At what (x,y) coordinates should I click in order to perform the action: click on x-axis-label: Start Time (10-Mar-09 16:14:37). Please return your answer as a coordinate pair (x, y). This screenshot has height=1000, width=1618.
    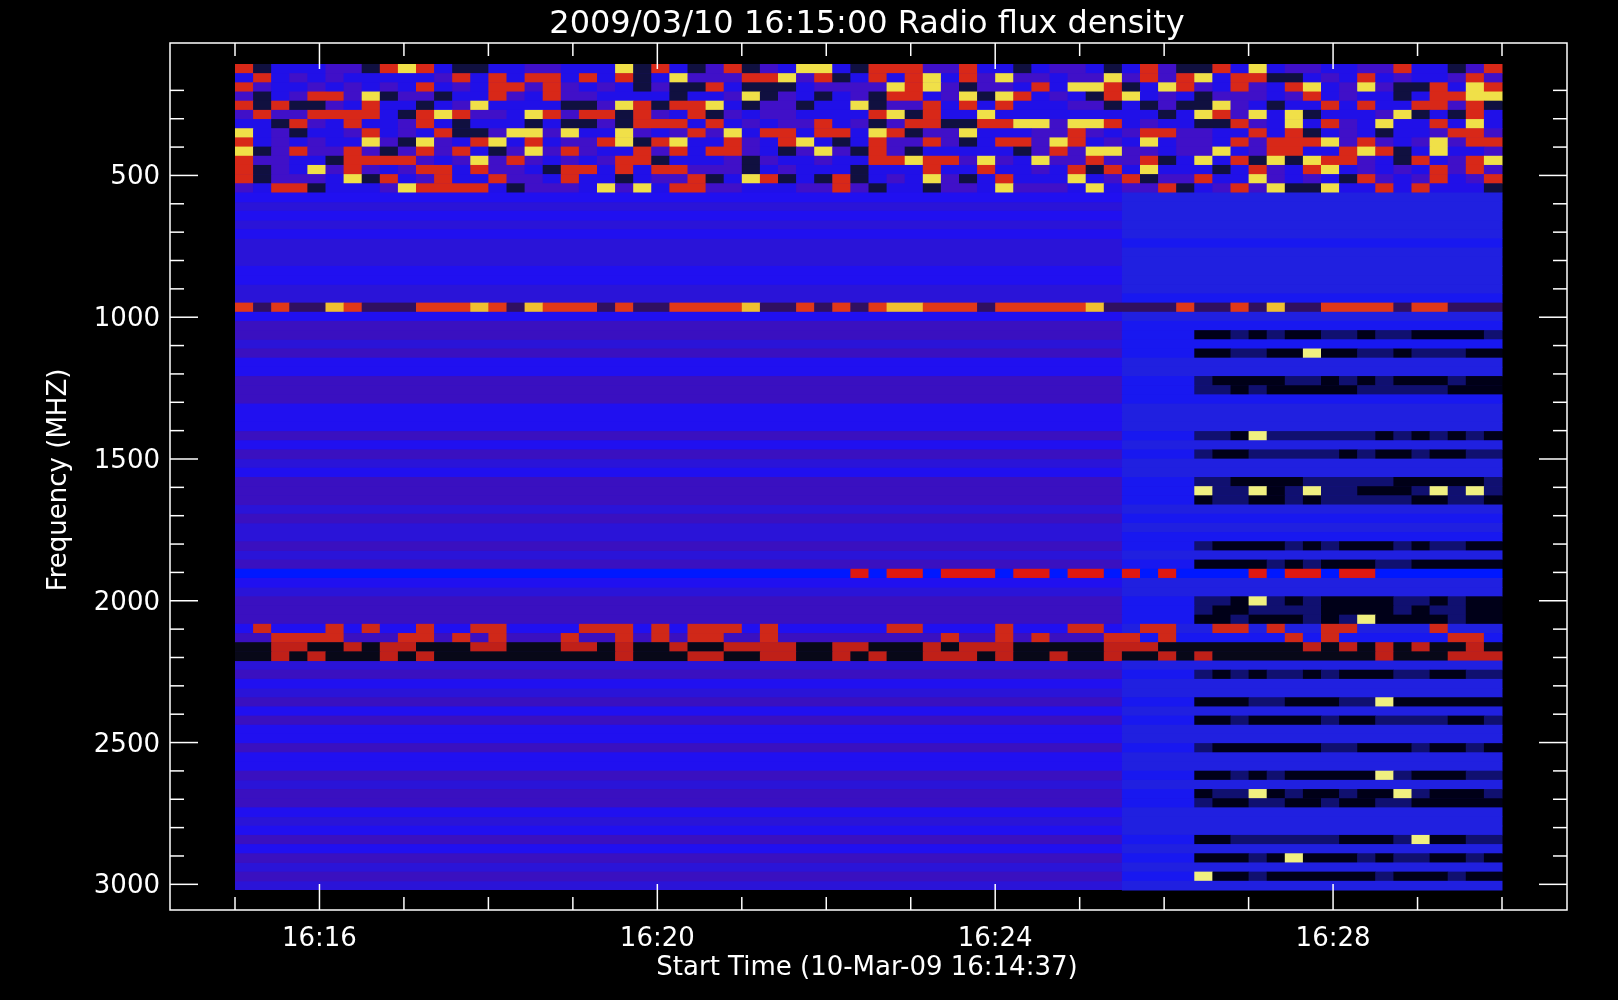
    Looking at the image, I should click on (867, 966).